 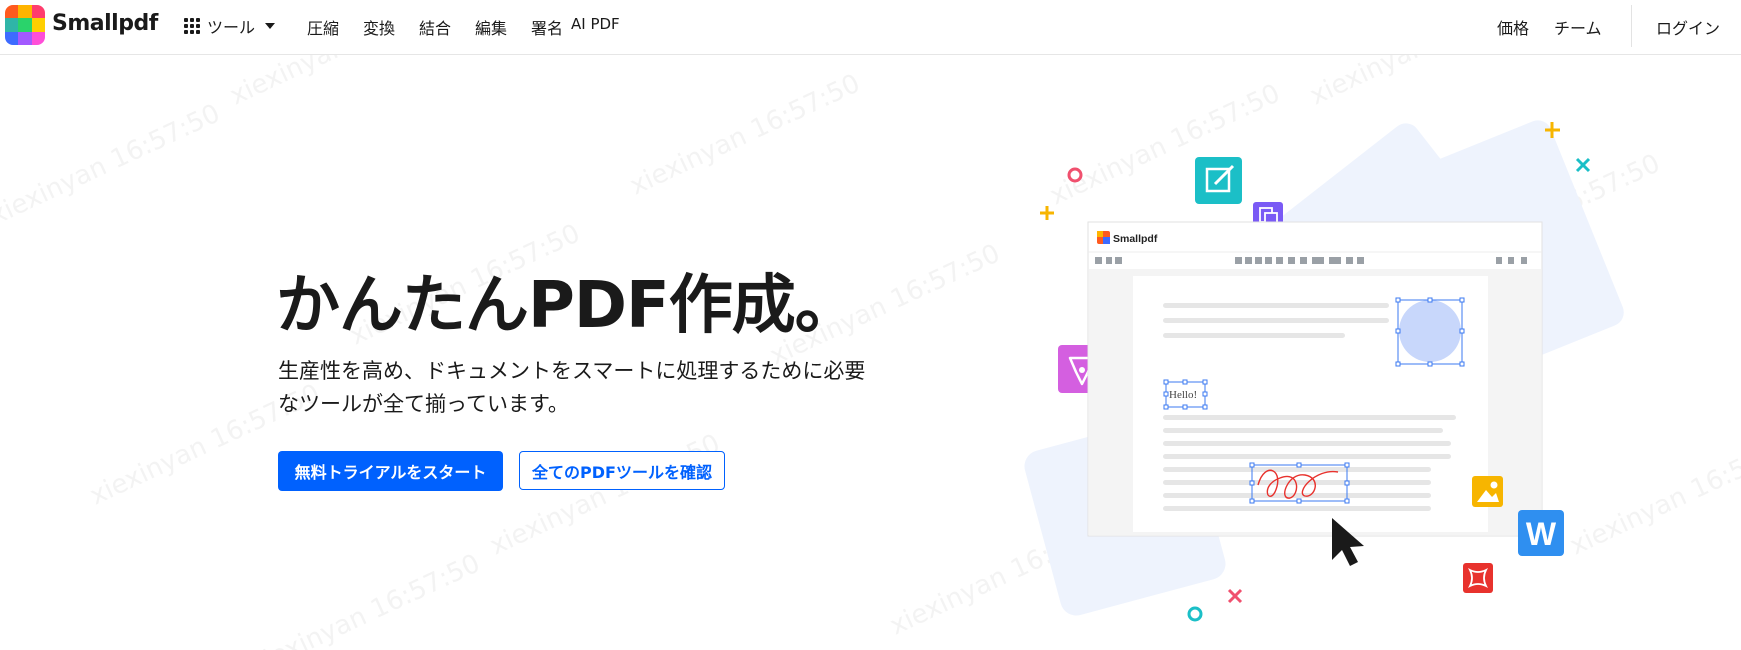 I want to click on nav-compress: 圧縮, so click(x=335, y=27).